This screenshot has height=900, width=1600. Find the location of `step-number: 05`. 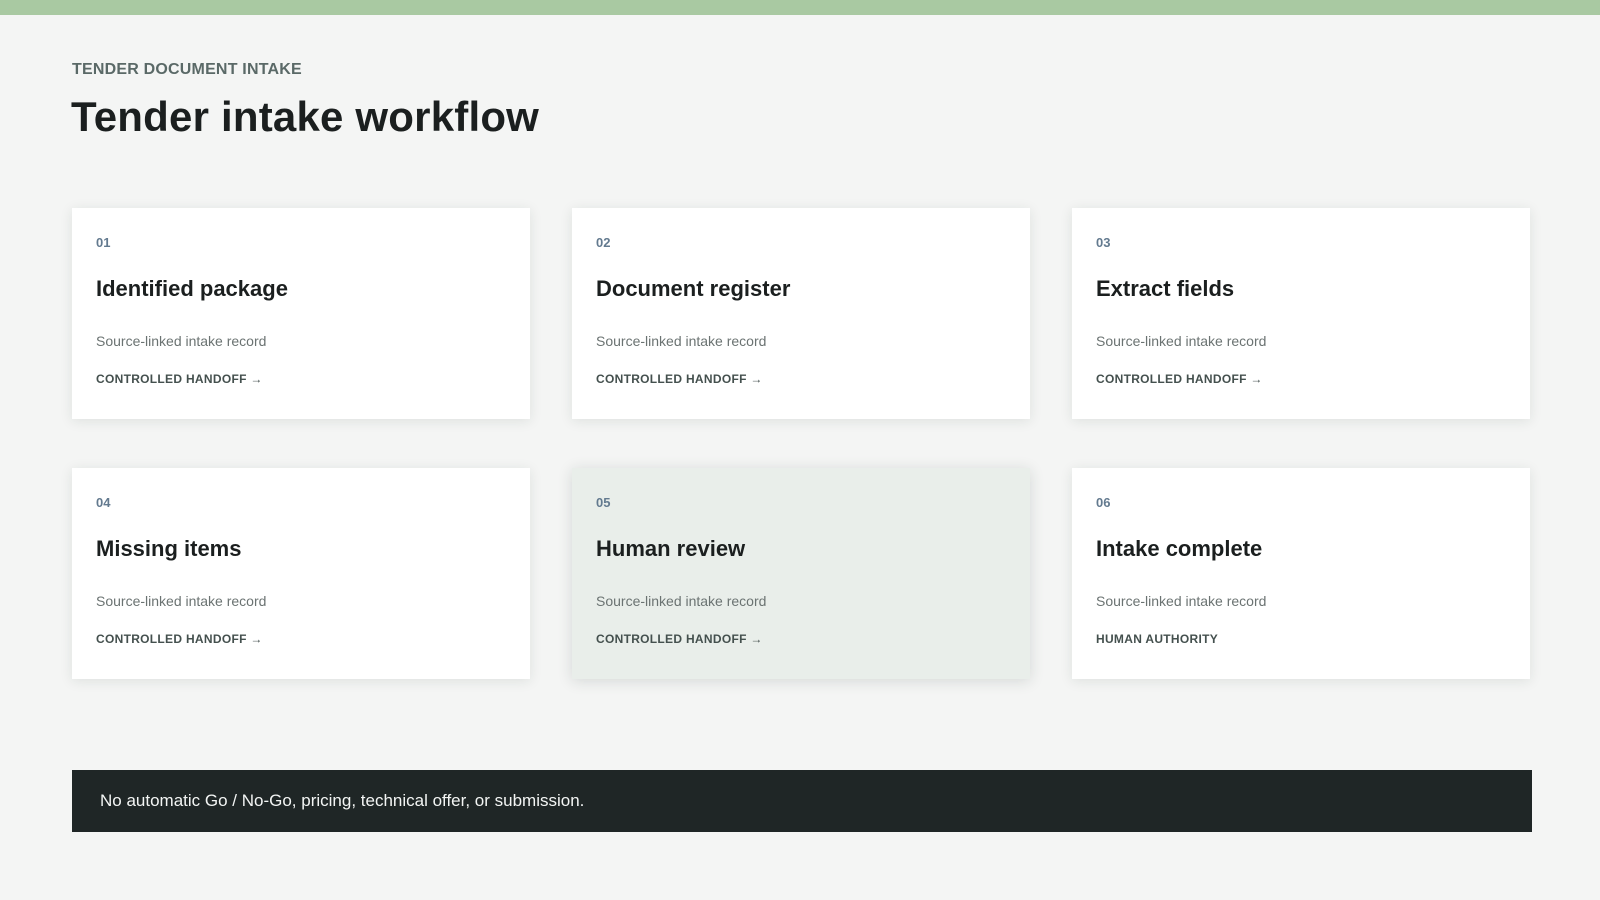

step-number: 05 is located at coordinates (603, 502).